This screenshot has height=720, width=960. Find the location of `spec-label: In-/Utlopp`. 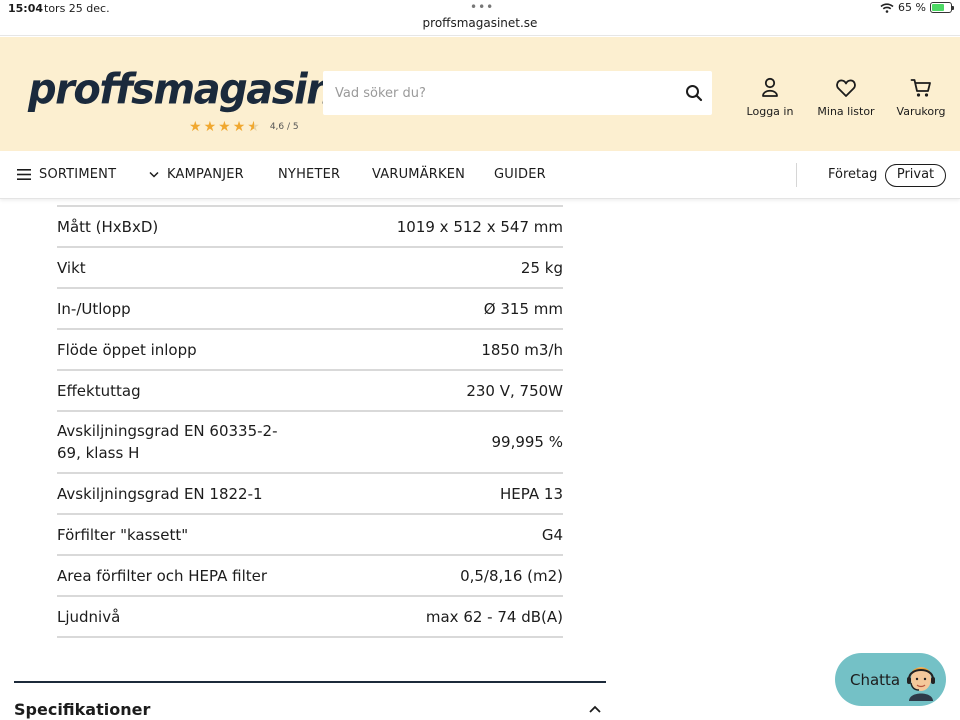

spec-label: In-/Utlopp is located at coordinates (94, 308).